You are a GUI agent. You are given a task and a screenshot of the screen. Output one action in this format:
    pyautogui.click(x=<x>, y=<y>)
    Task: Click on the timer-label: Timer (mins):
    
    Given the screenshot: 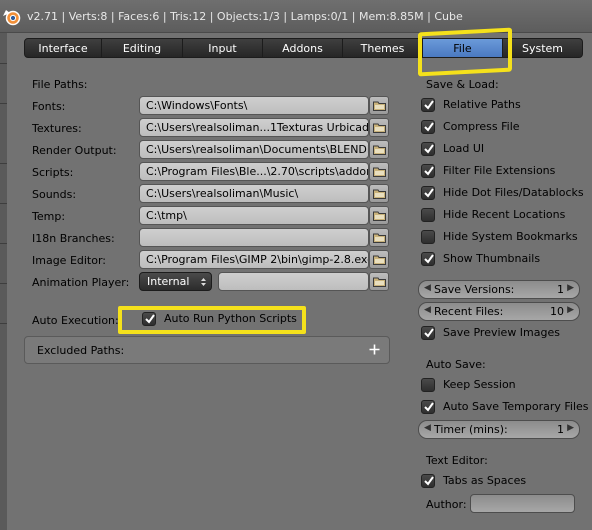 What is the action you would take?
    pyautogui.click(x=471, y=429)
    